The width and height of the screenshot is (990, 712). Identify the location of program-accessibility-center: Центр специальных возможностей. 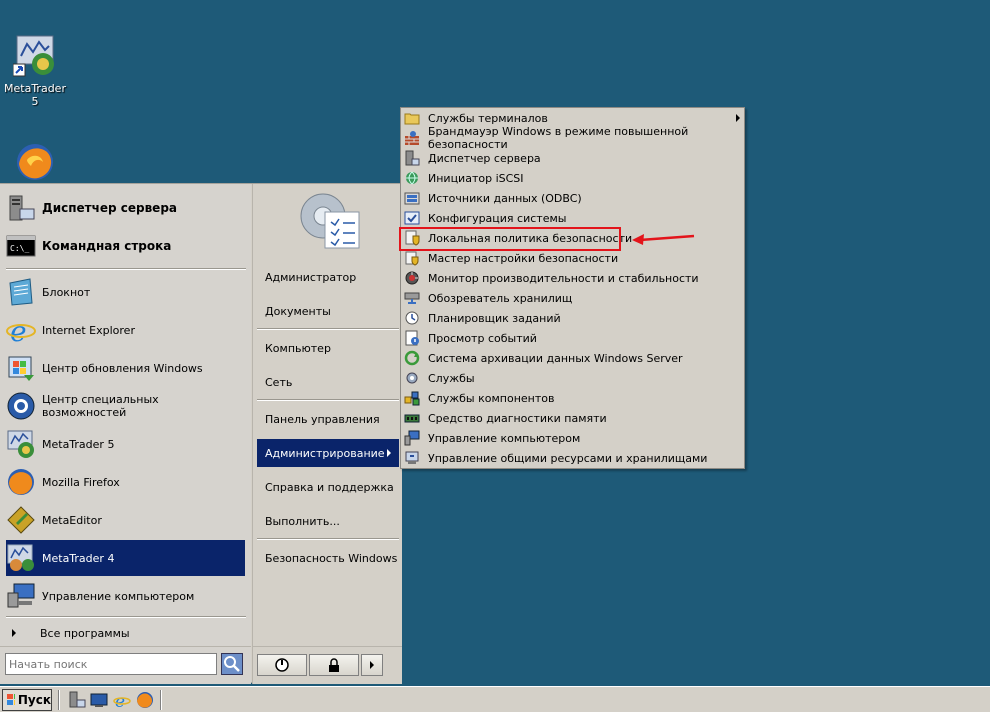
(125, 406).